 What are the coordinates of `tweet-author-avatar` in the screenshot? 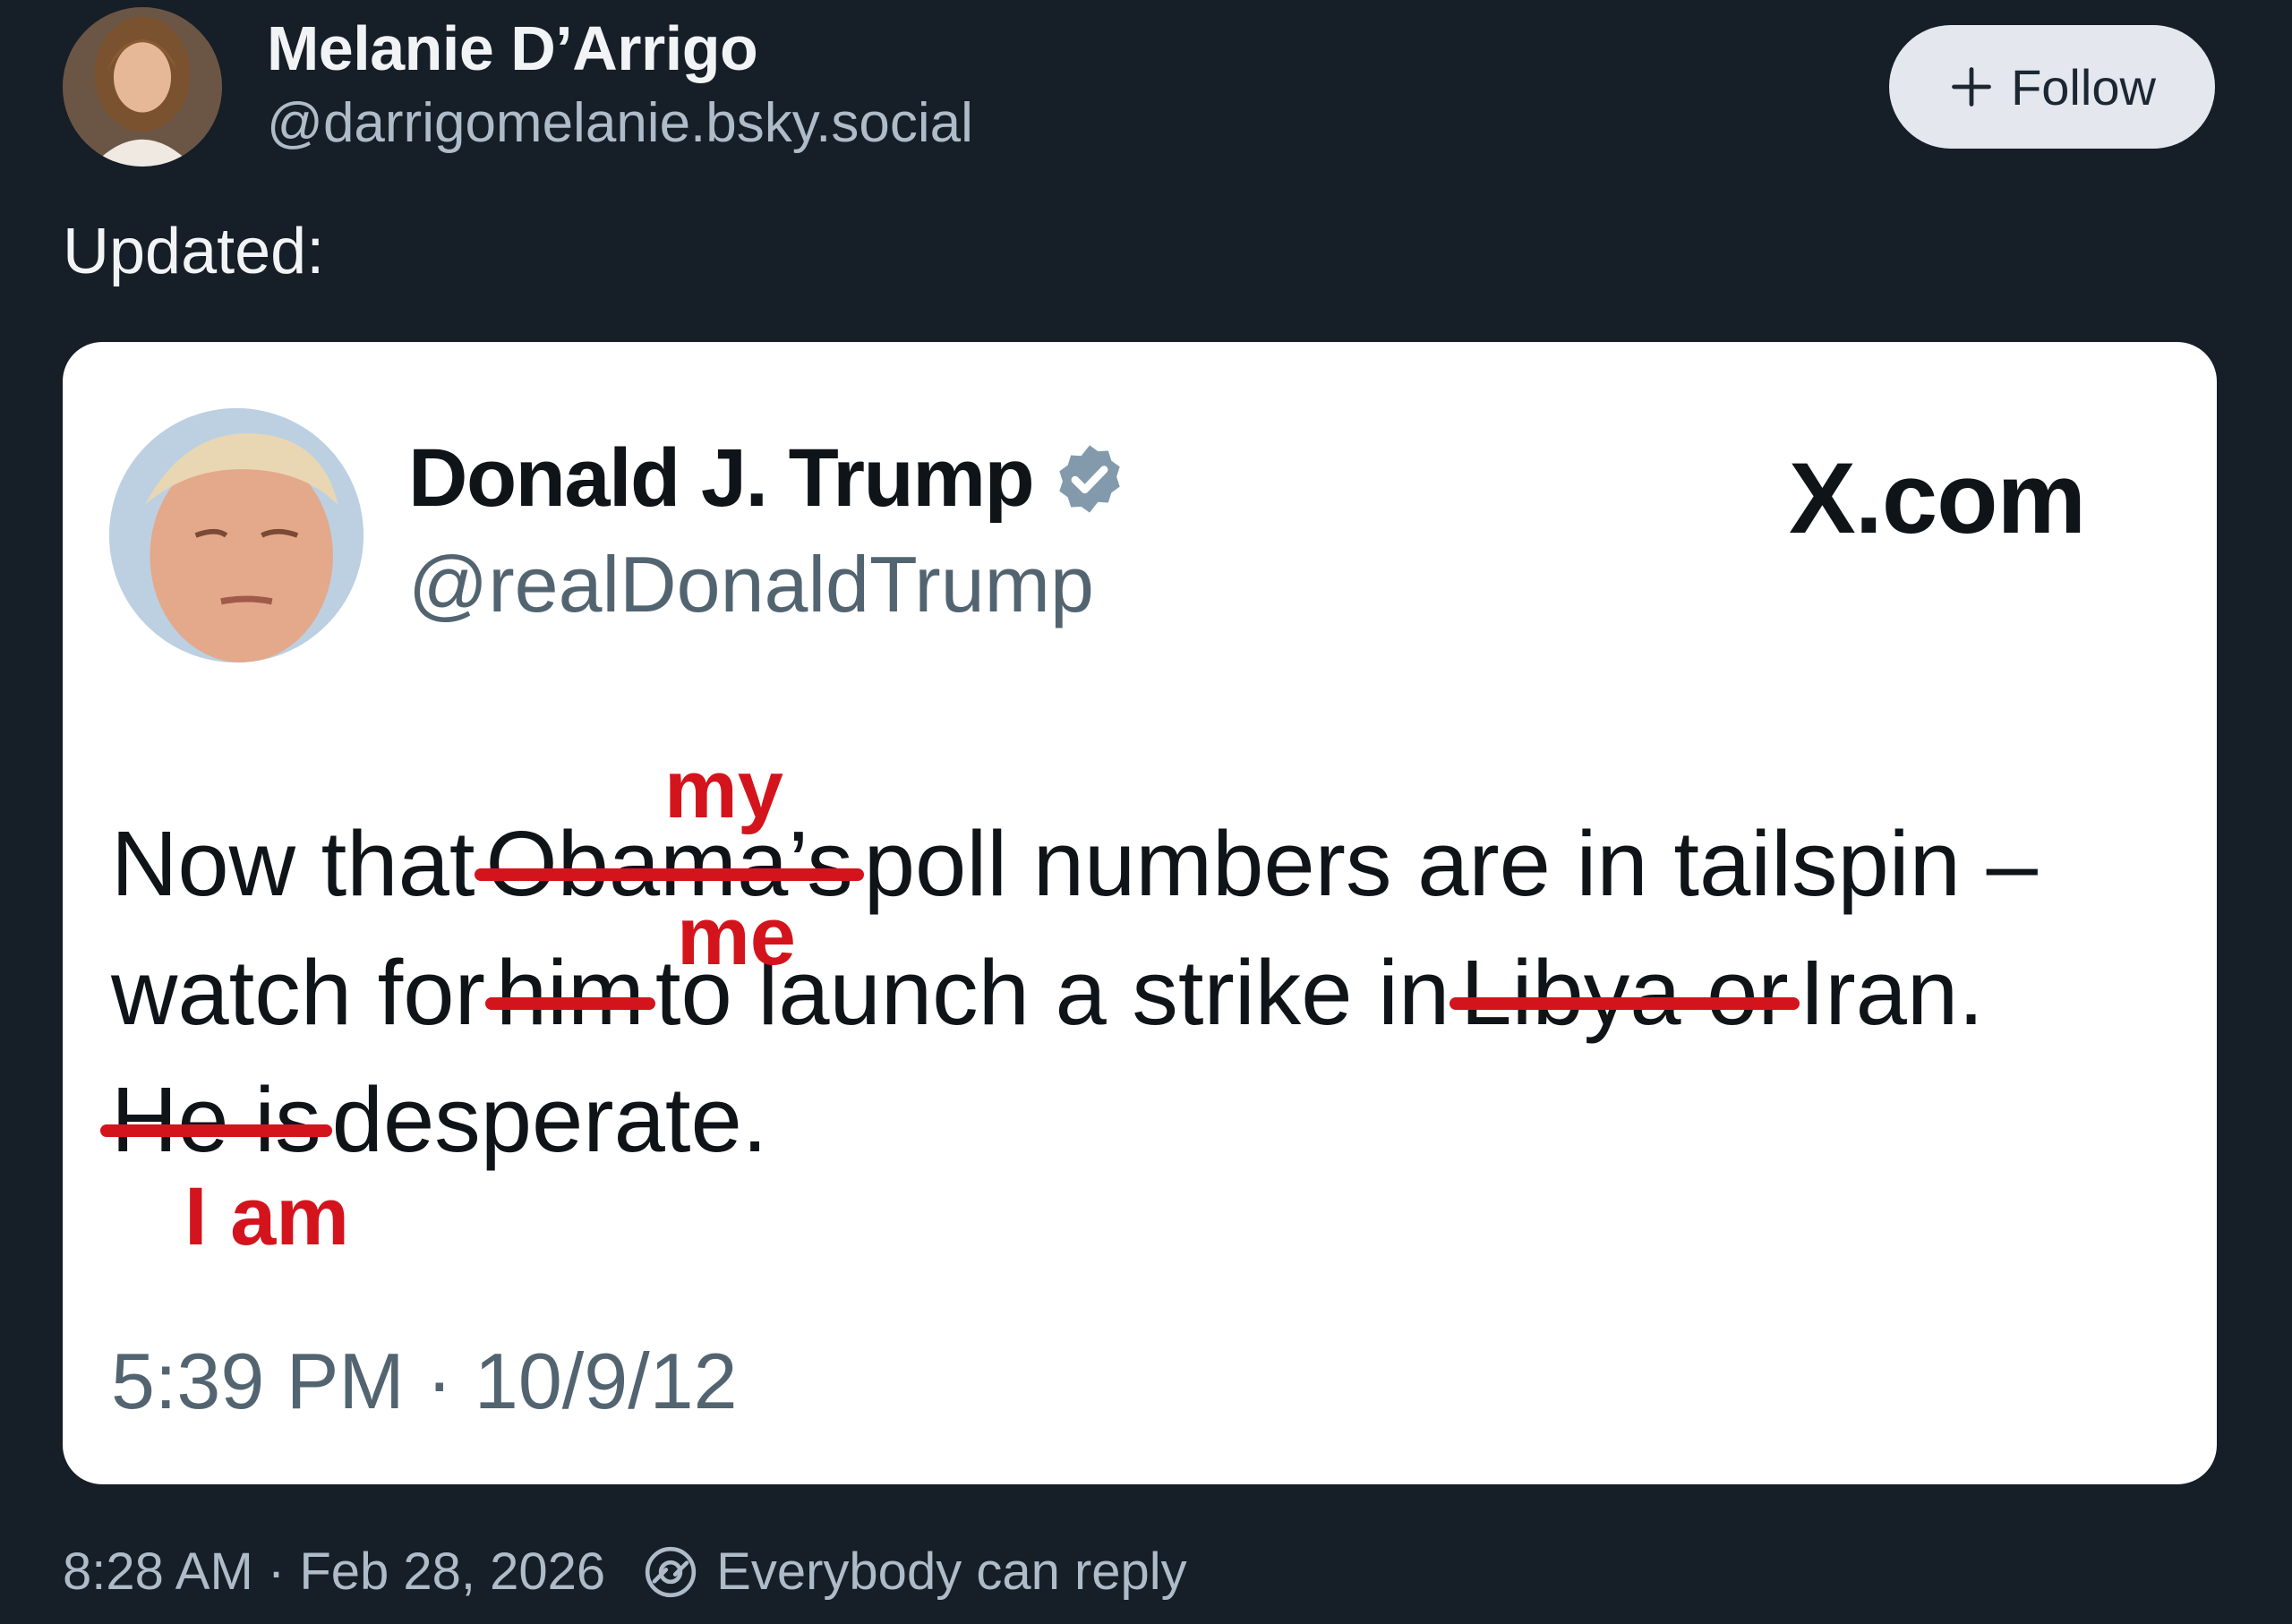 It's located at (236, 535).